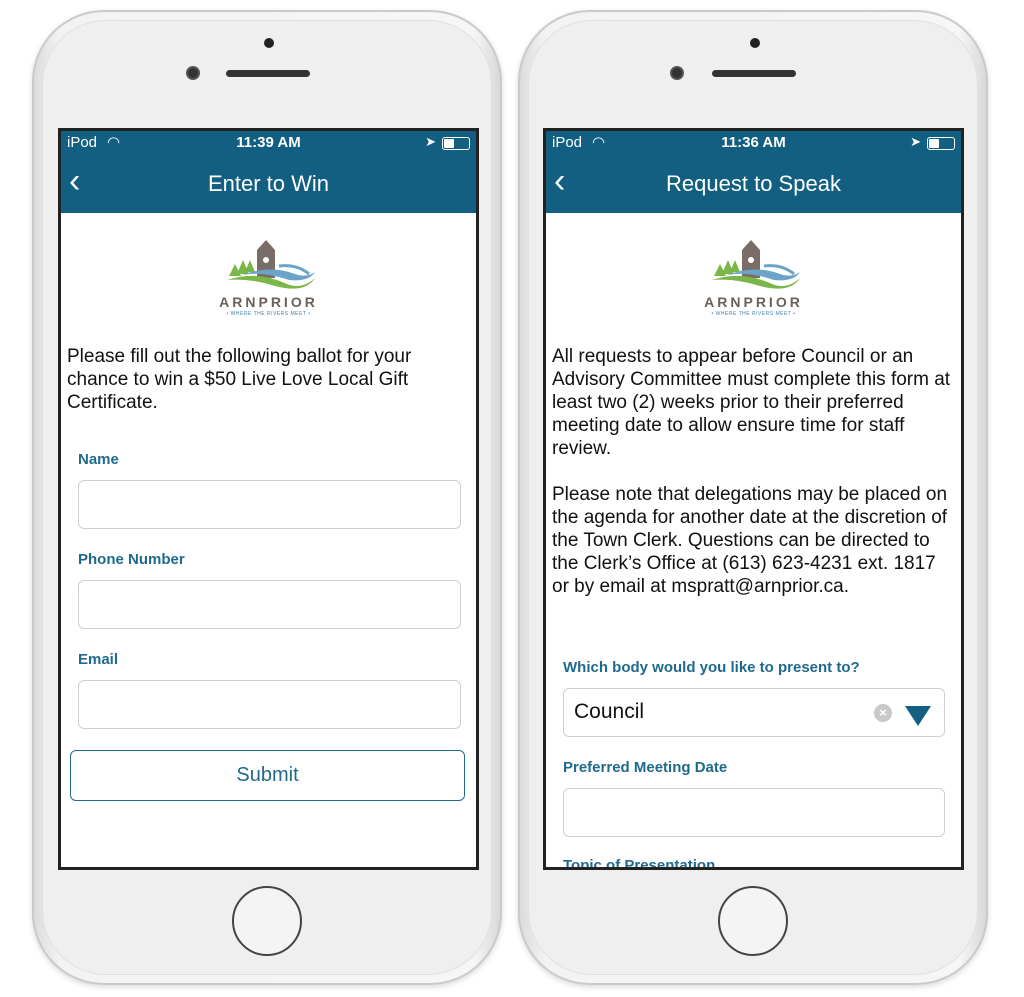  I want to click on status-time: 11:36 AM, so click(753, 142).